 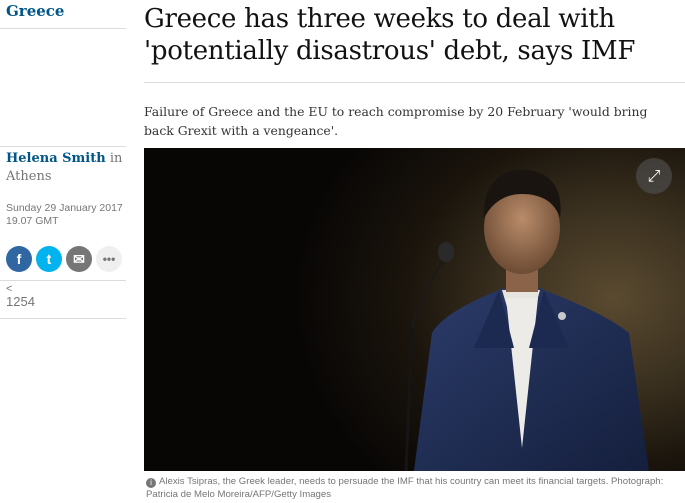 I want to click on dateline: Sunday 29 January 2017 19.07 GMT, so click(x=66, y=215).